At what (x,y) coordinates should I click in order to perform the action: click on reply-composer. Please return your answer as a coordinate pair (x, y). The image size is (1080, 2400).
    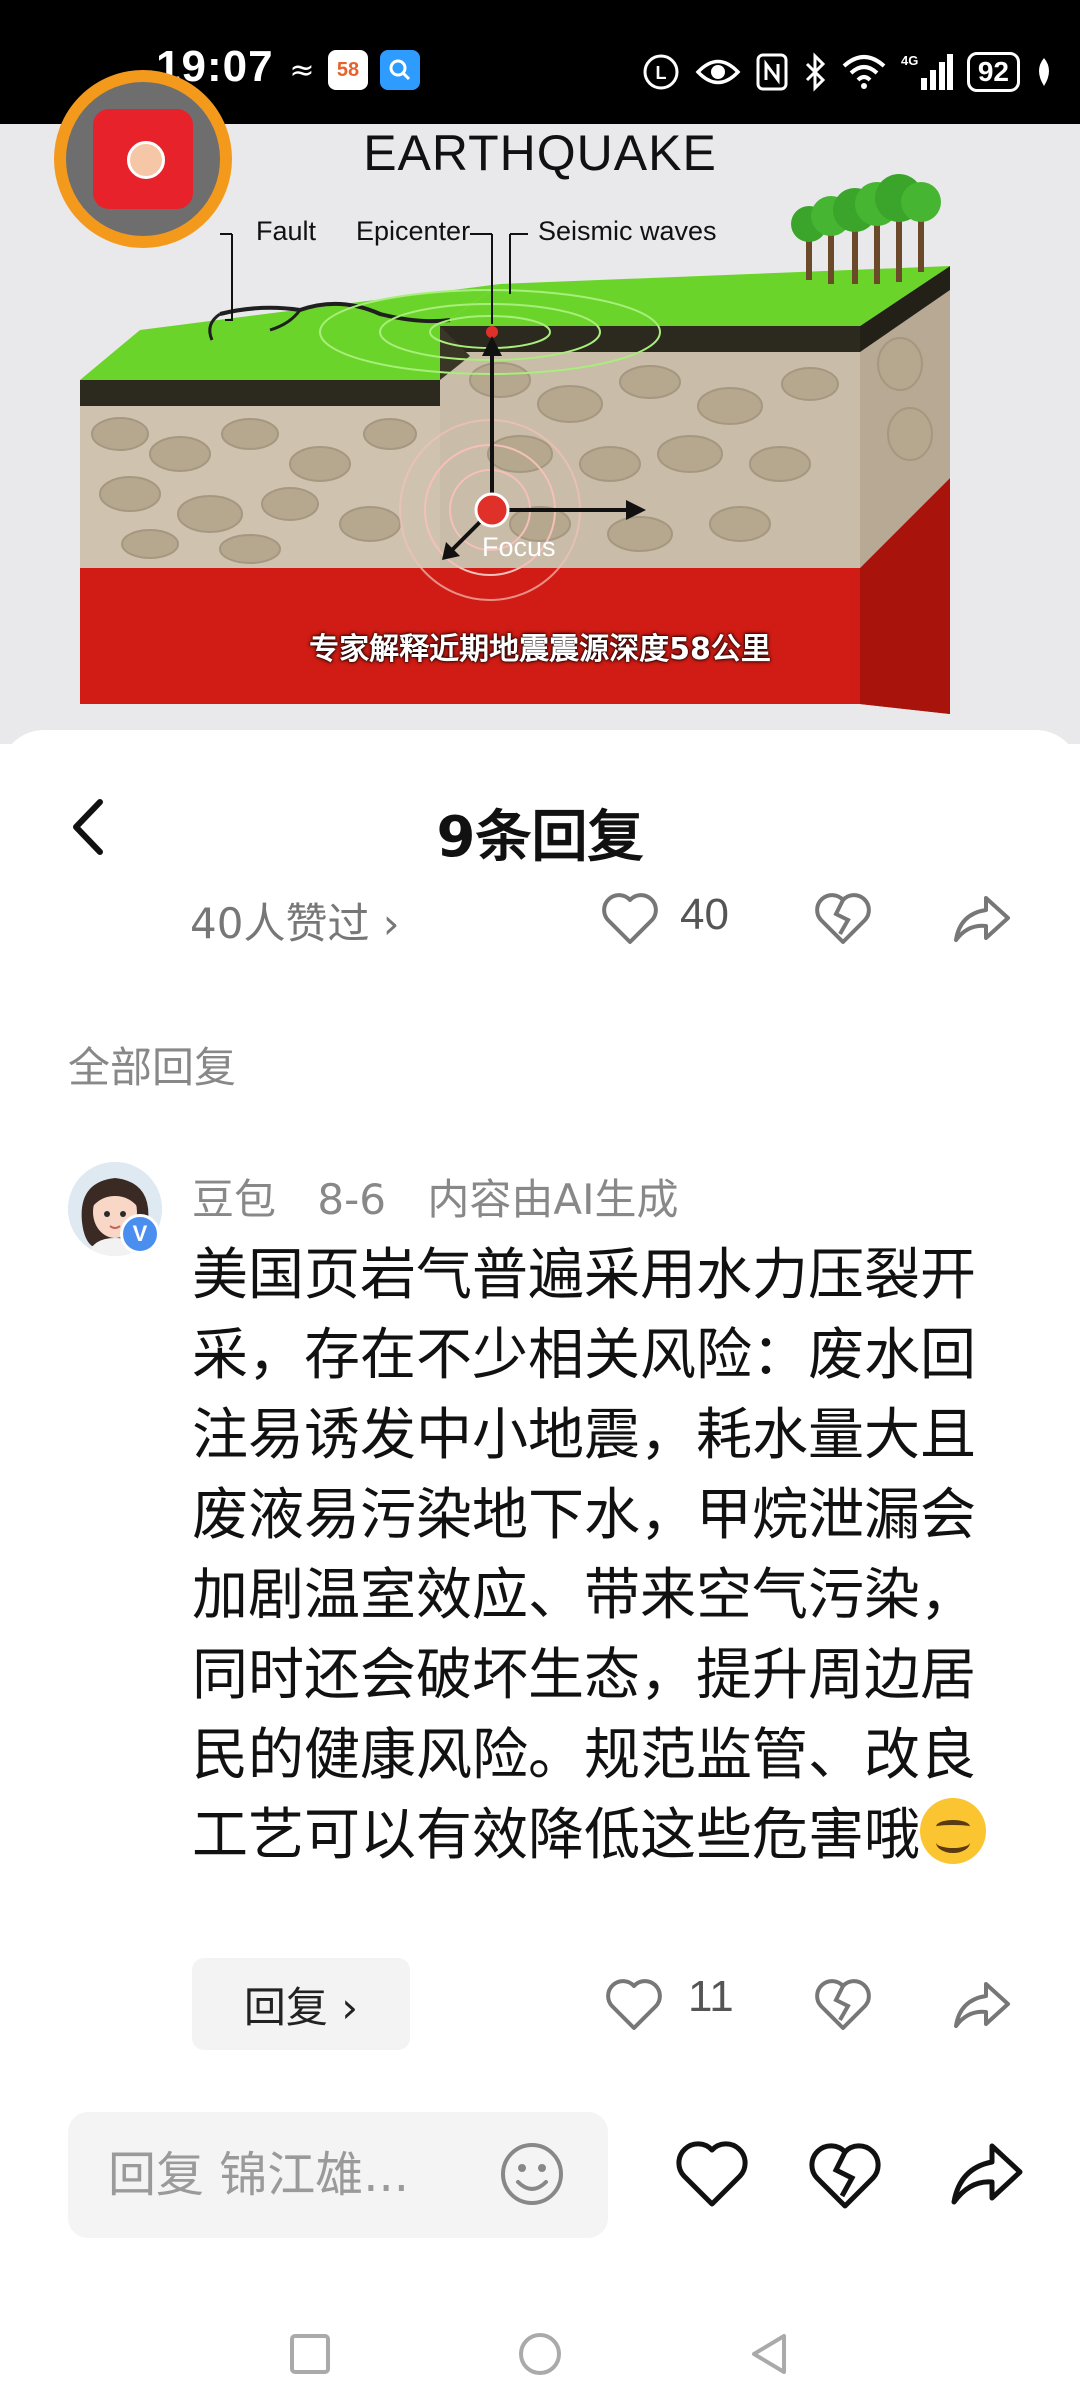
    Looking at the image, I should click on (338, 2175).